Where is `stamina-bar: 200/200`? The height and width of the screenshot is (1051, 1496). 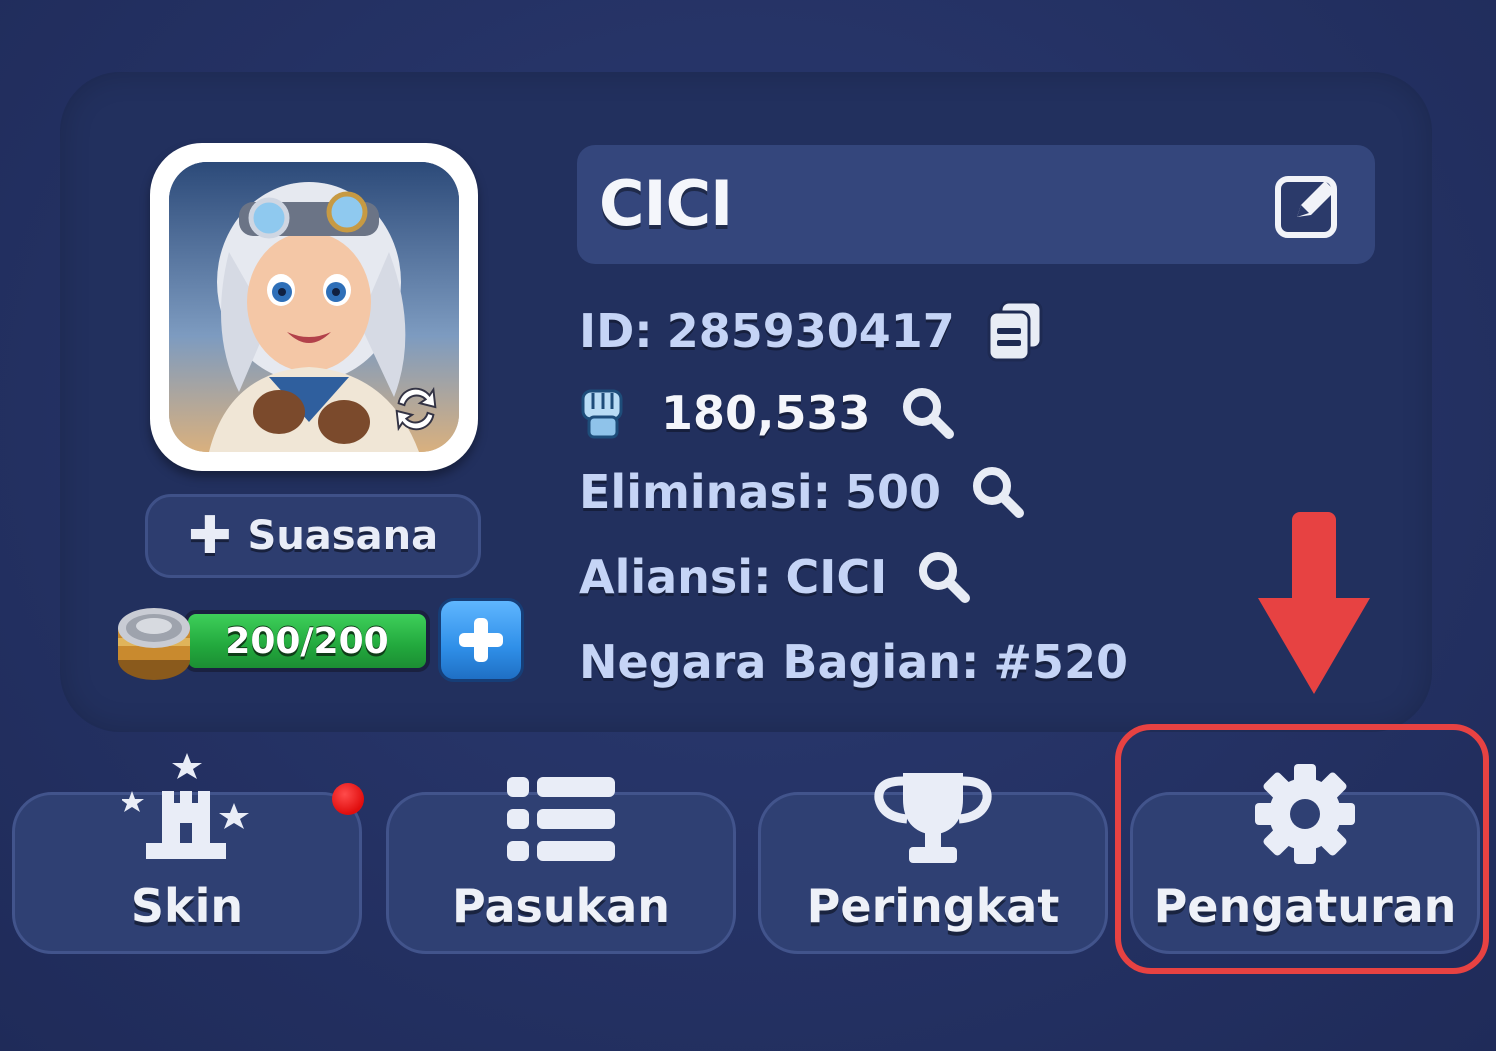 stamina-bar: 200/200 is located at coordinates (307, 641).